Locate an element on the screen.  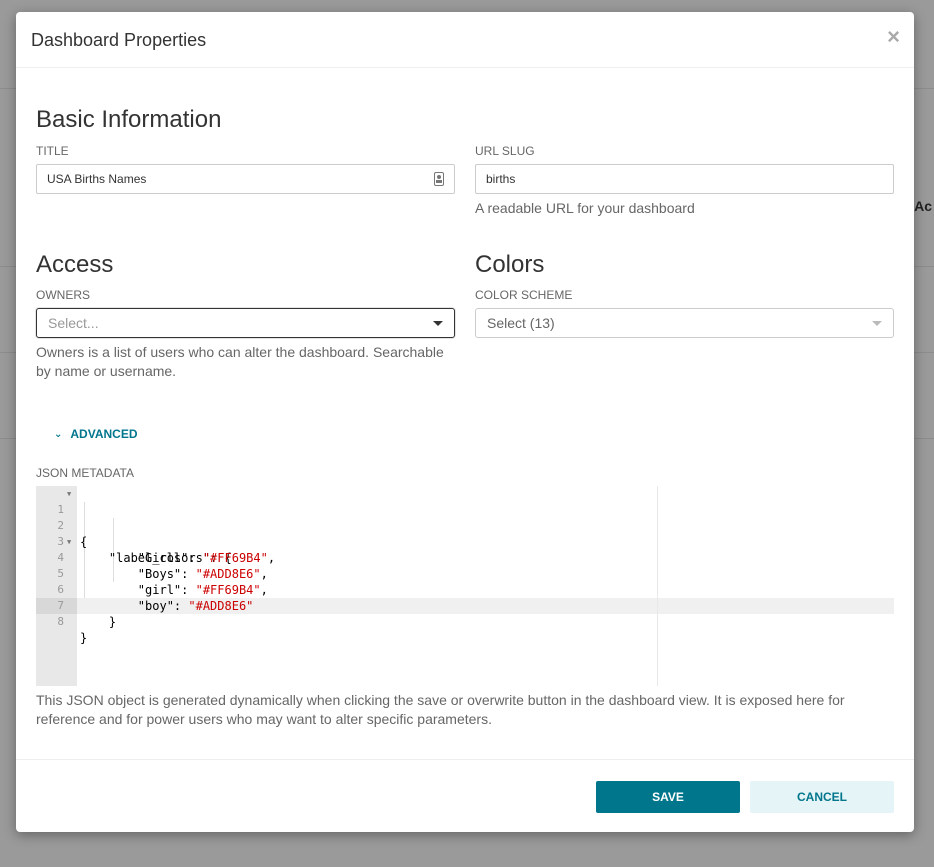
editor-line: 1 ▼ { is located at coordinates (465, 517).